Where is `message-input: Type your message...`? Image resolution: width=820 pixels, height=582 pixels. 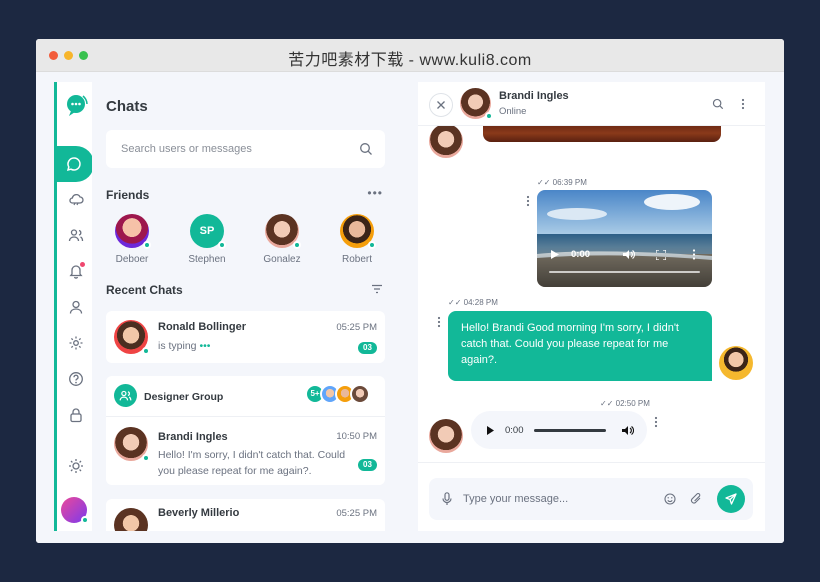 message-input: Type your message... is located at coordinates (515, 499).